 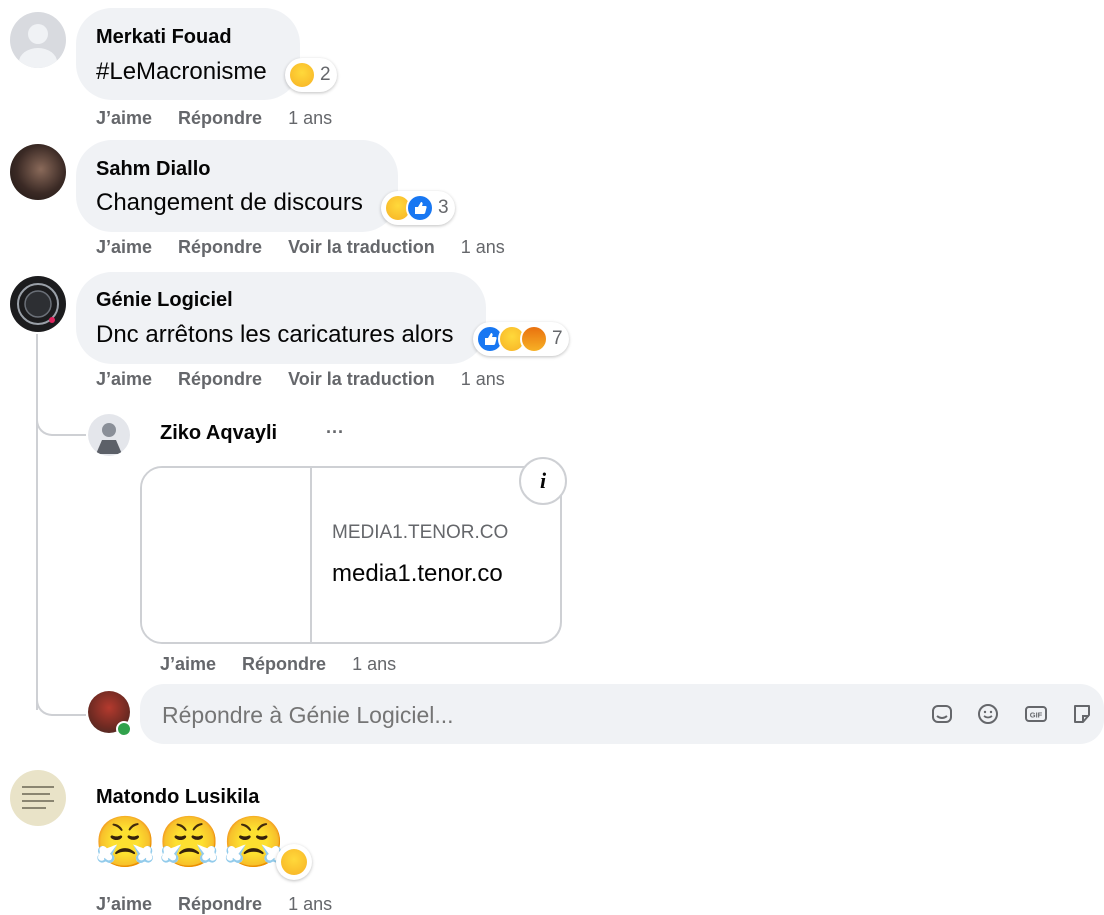 I want to click on reply-actions: J’aime Répondre 1 ans, so click(x=291, y=664).